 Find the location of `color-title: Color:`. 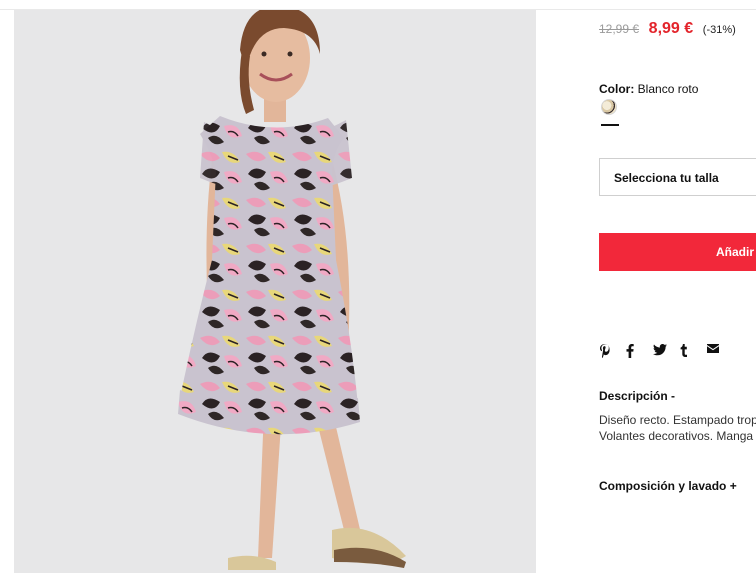

color-title: Color: is located at coordinates (617, 89).